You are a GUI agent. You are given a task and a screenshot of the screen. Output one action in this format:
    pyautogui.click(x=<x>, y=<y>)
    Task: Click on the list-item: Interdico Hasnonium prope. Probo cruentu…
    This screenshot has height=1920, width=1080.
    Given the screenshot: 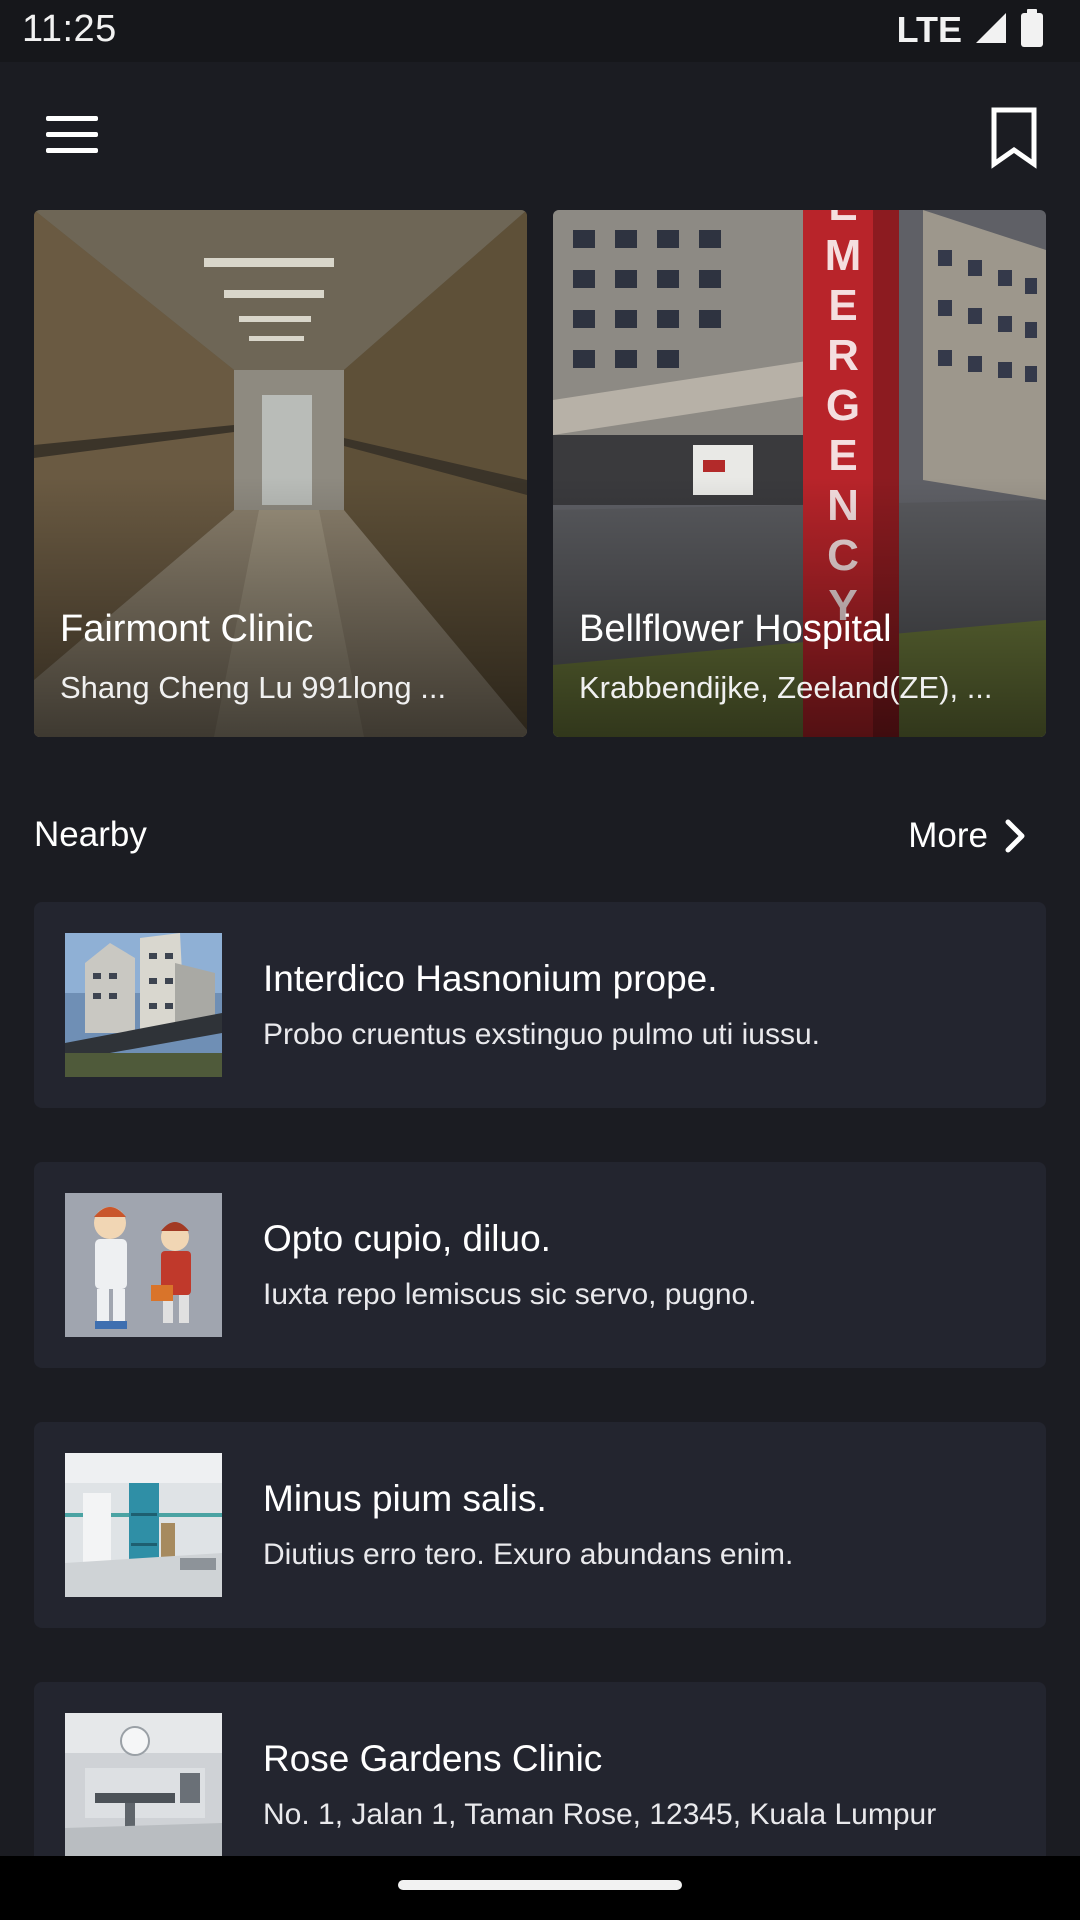 What is the action you would take?
    pyautogui.click(x=540, y=1005)
    